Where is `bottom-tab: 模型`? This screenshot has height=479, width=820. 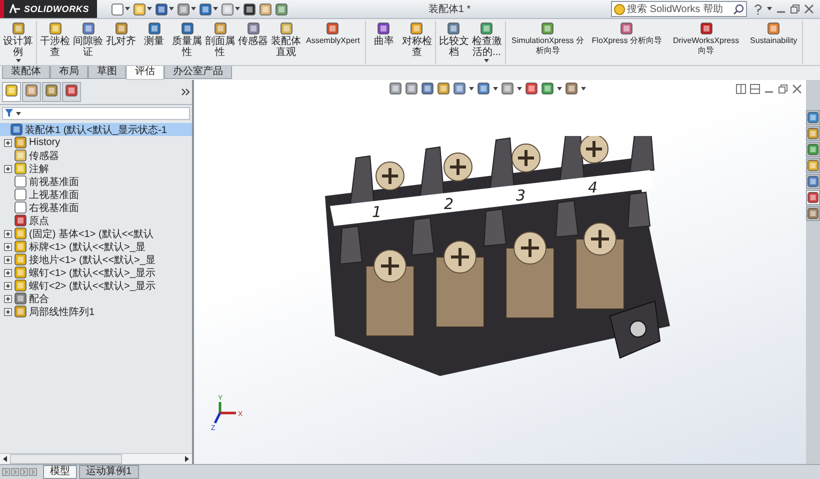
bottom-tab: 模型 is located at coordinates (60, 472).